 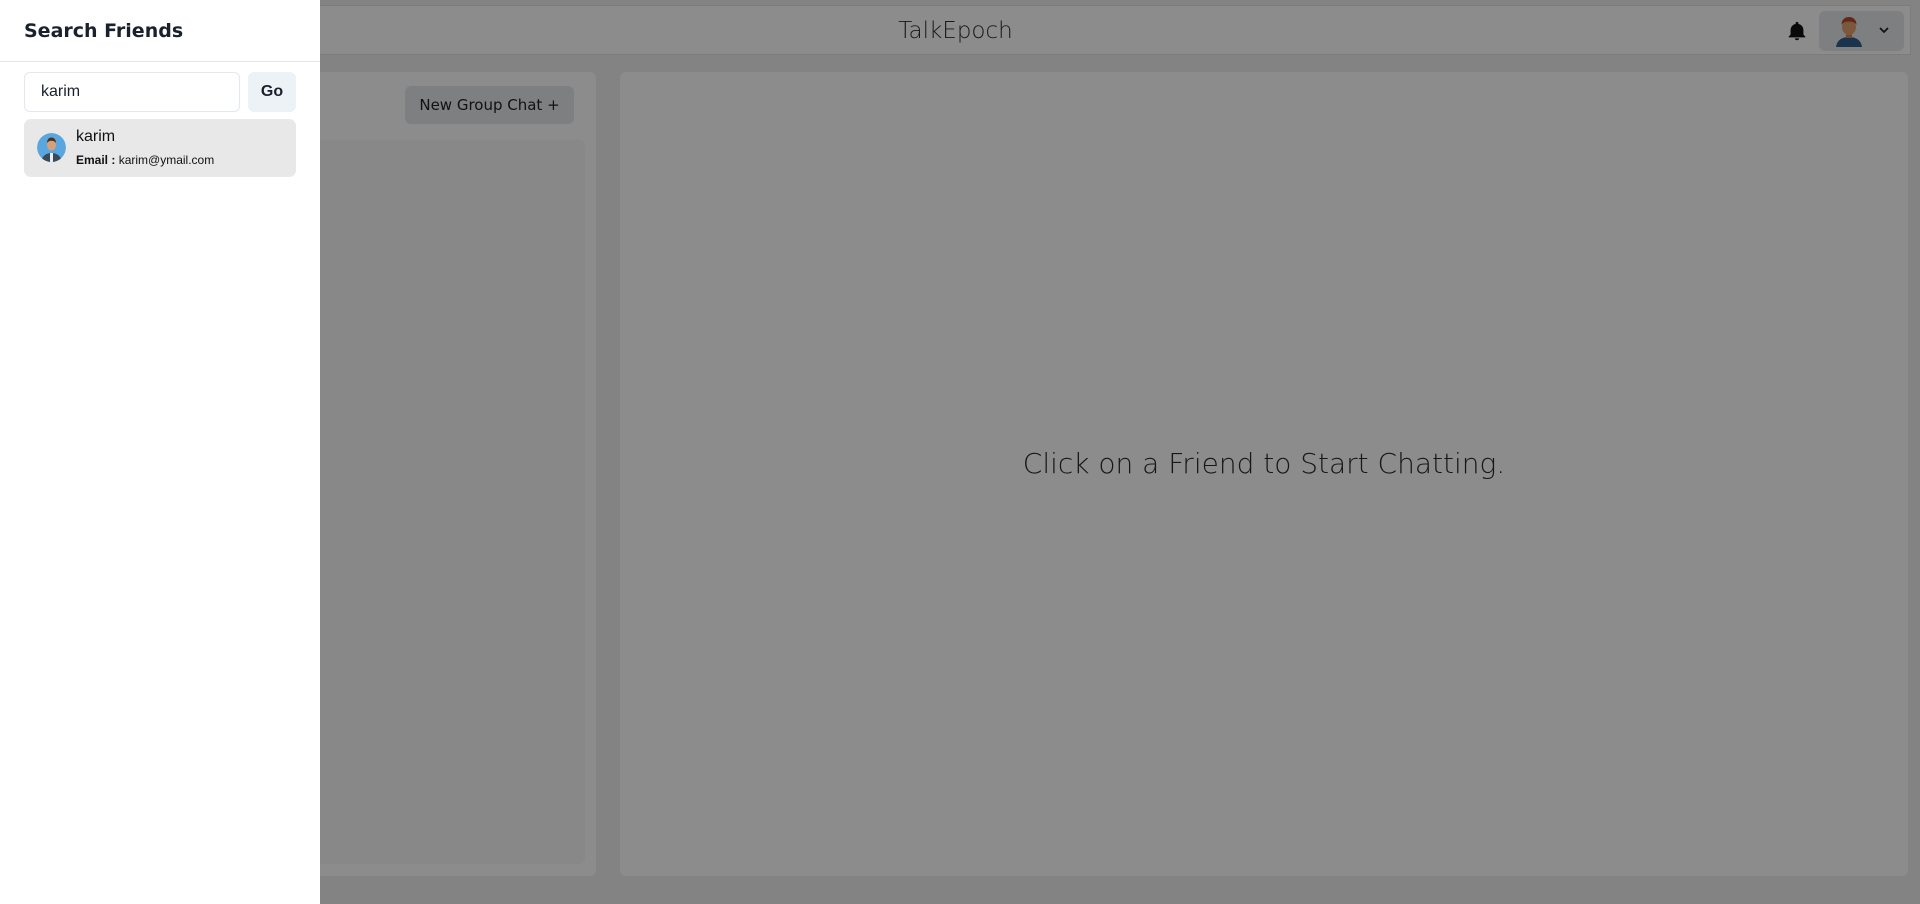 I want to click on search-row: Go, so click(x=160, y=92).